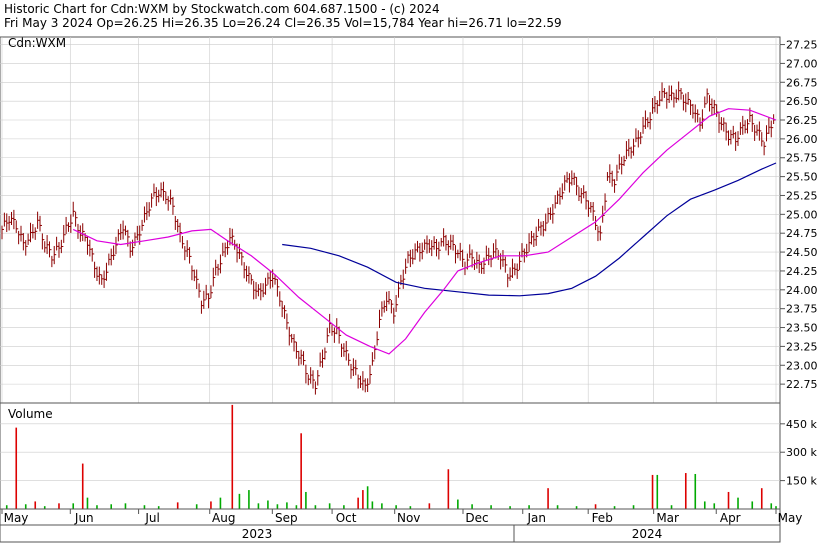  I want to click on month-label: Mar, so click(667, 518).